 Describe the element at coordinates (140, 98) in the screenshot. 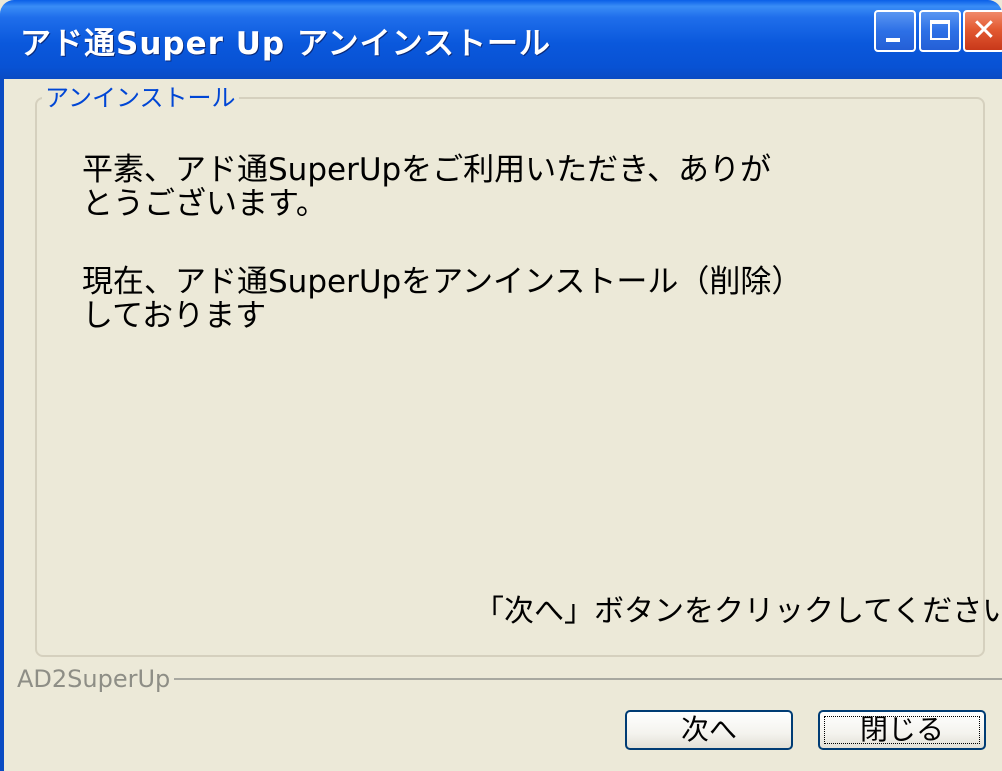

I see `groupbox-legend: アンインストール` at that location.